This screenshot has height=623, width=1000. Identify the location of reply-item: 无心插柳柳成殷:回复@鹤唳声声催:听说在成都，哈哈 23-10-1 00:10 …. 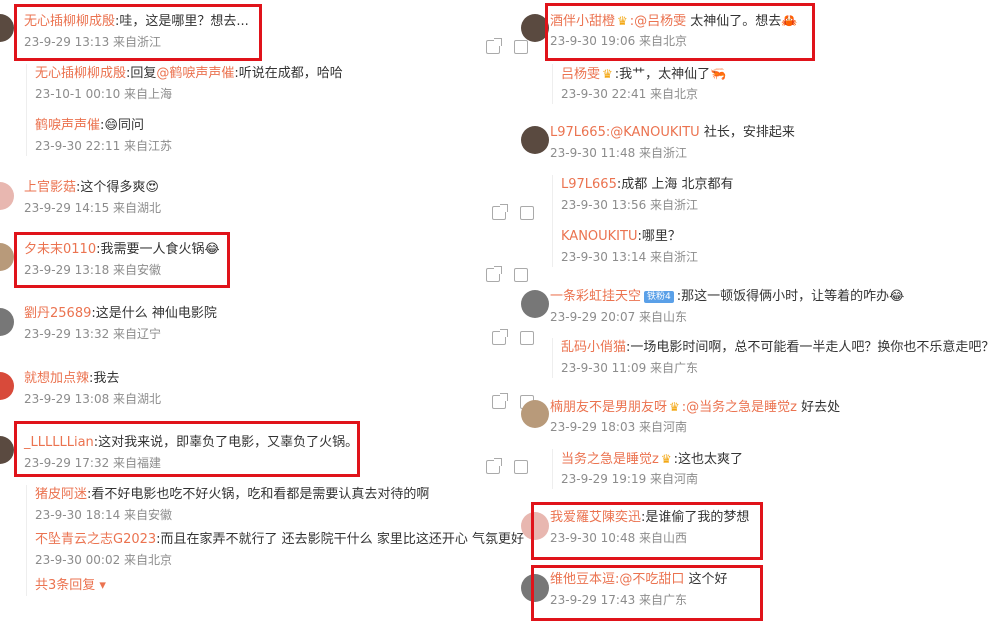
(189, 84).